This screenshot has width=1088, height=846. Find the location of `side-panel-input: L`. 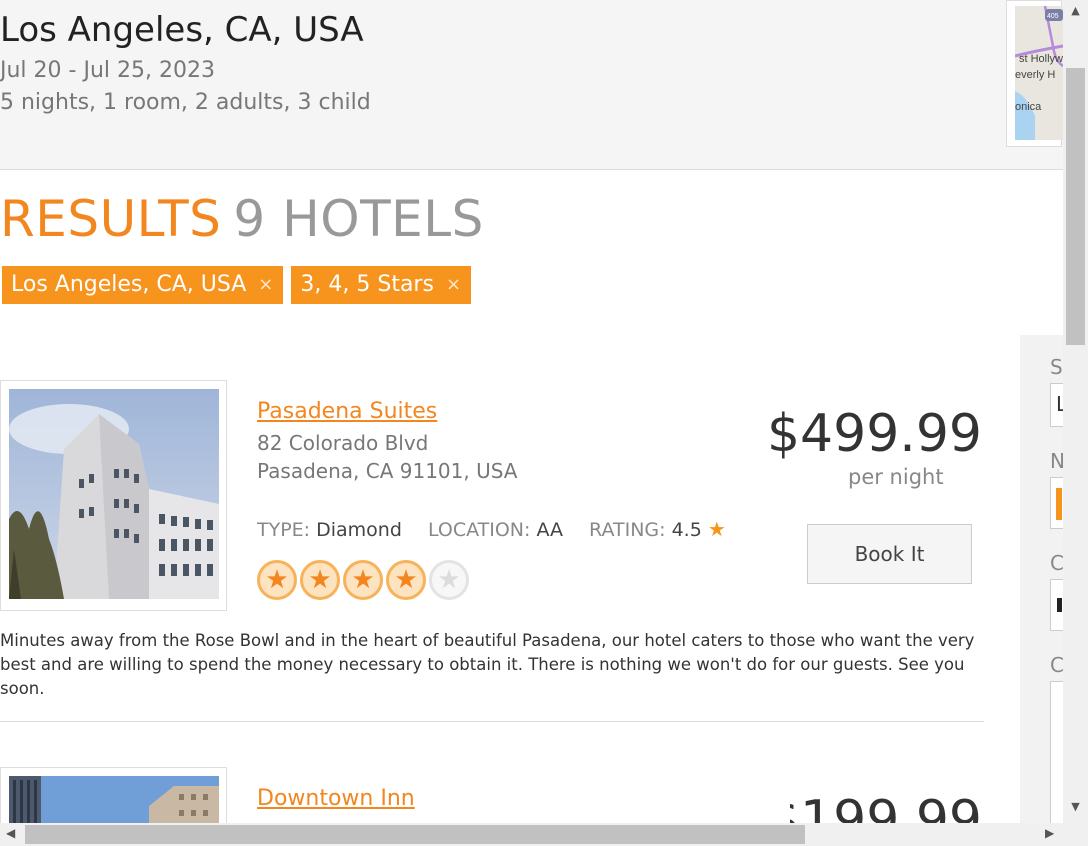

side-panel-input: L is located at coordinates (1056, 405).